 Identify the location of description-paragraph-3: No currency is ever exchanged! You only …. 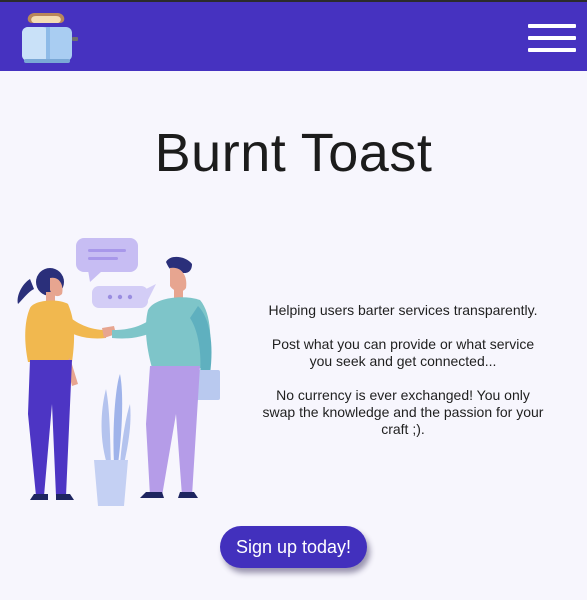
(403, 412).